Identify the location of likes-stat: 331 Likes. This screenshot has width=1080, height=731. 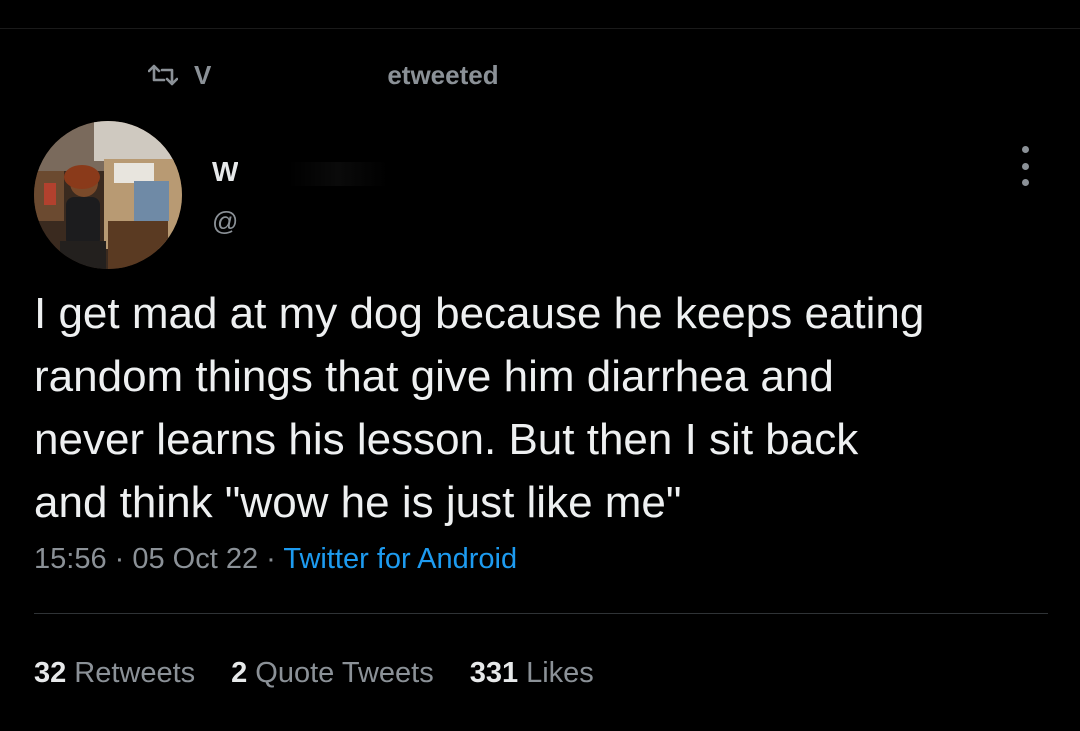
(532, 673).